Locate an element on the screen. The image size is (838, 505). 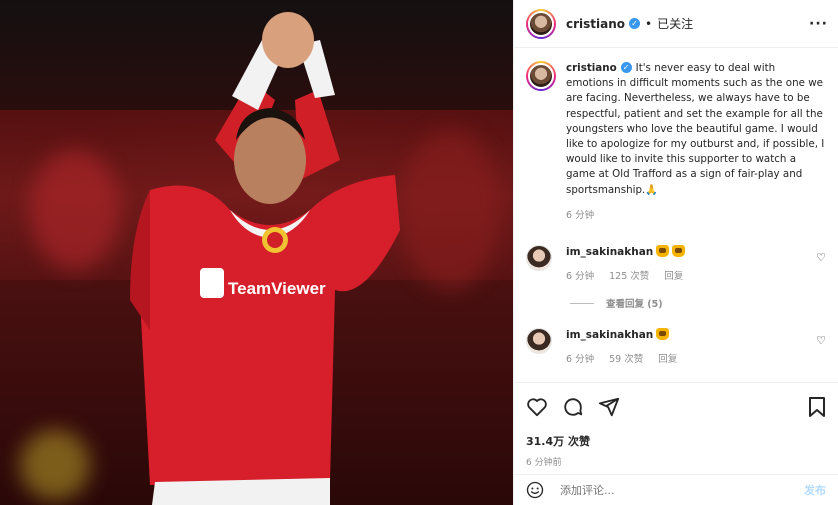
post-actions: 31.4万 次赞 6 分钟前 is located at coordinates (676, 425).